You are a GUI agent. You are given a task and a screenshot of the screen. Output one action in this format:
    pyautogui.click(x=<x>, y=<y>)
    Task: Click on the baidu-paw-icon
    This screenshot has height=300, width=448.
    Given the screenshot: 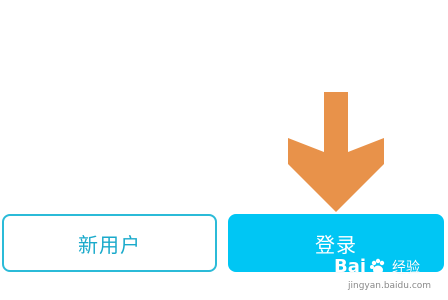 What is the action you would take?
    pyautogui.click(x=377, y=266)
    